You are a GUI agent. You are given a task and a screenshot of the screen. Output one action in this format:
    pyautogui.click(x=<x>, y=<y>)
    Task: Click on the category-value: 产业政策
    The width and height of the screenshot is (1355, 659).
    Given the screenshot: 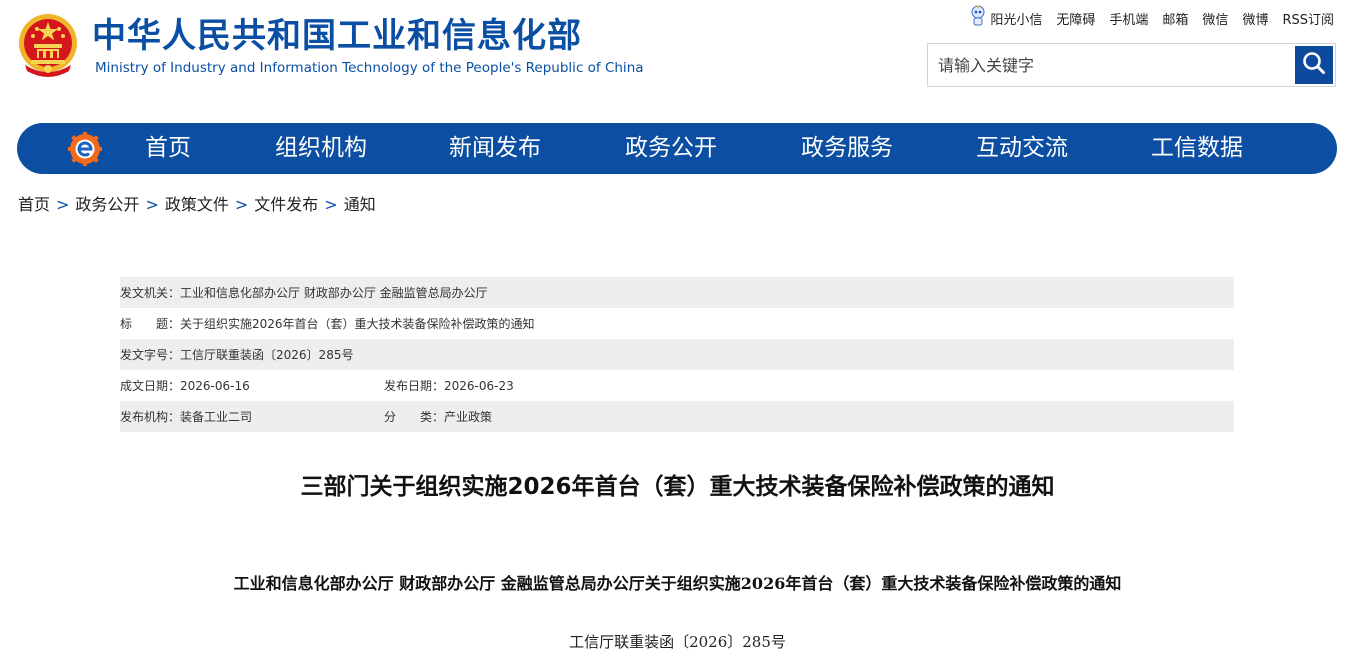 What is the action you would take?
    pyautogui.click(x=468, y=417)
    